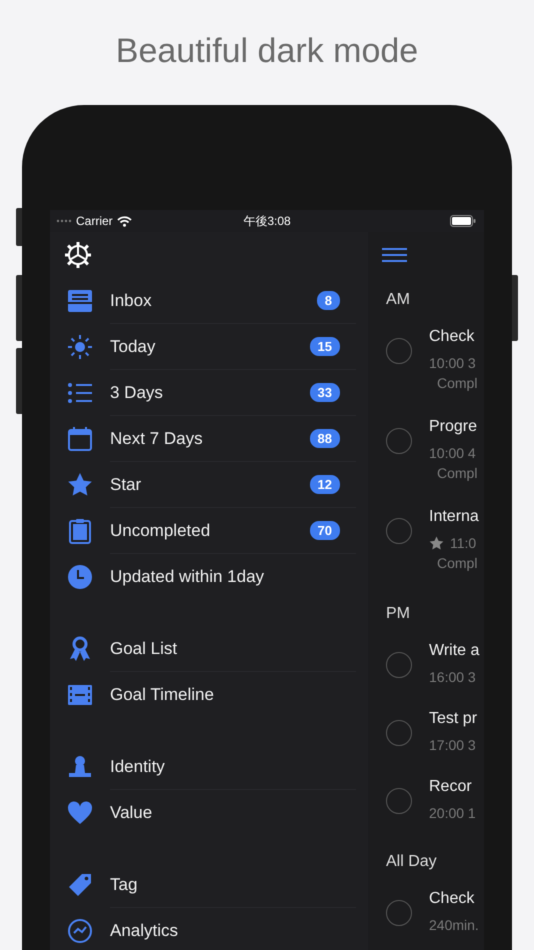  I want to click on item-label: Uncompleted, so click(160, 530).